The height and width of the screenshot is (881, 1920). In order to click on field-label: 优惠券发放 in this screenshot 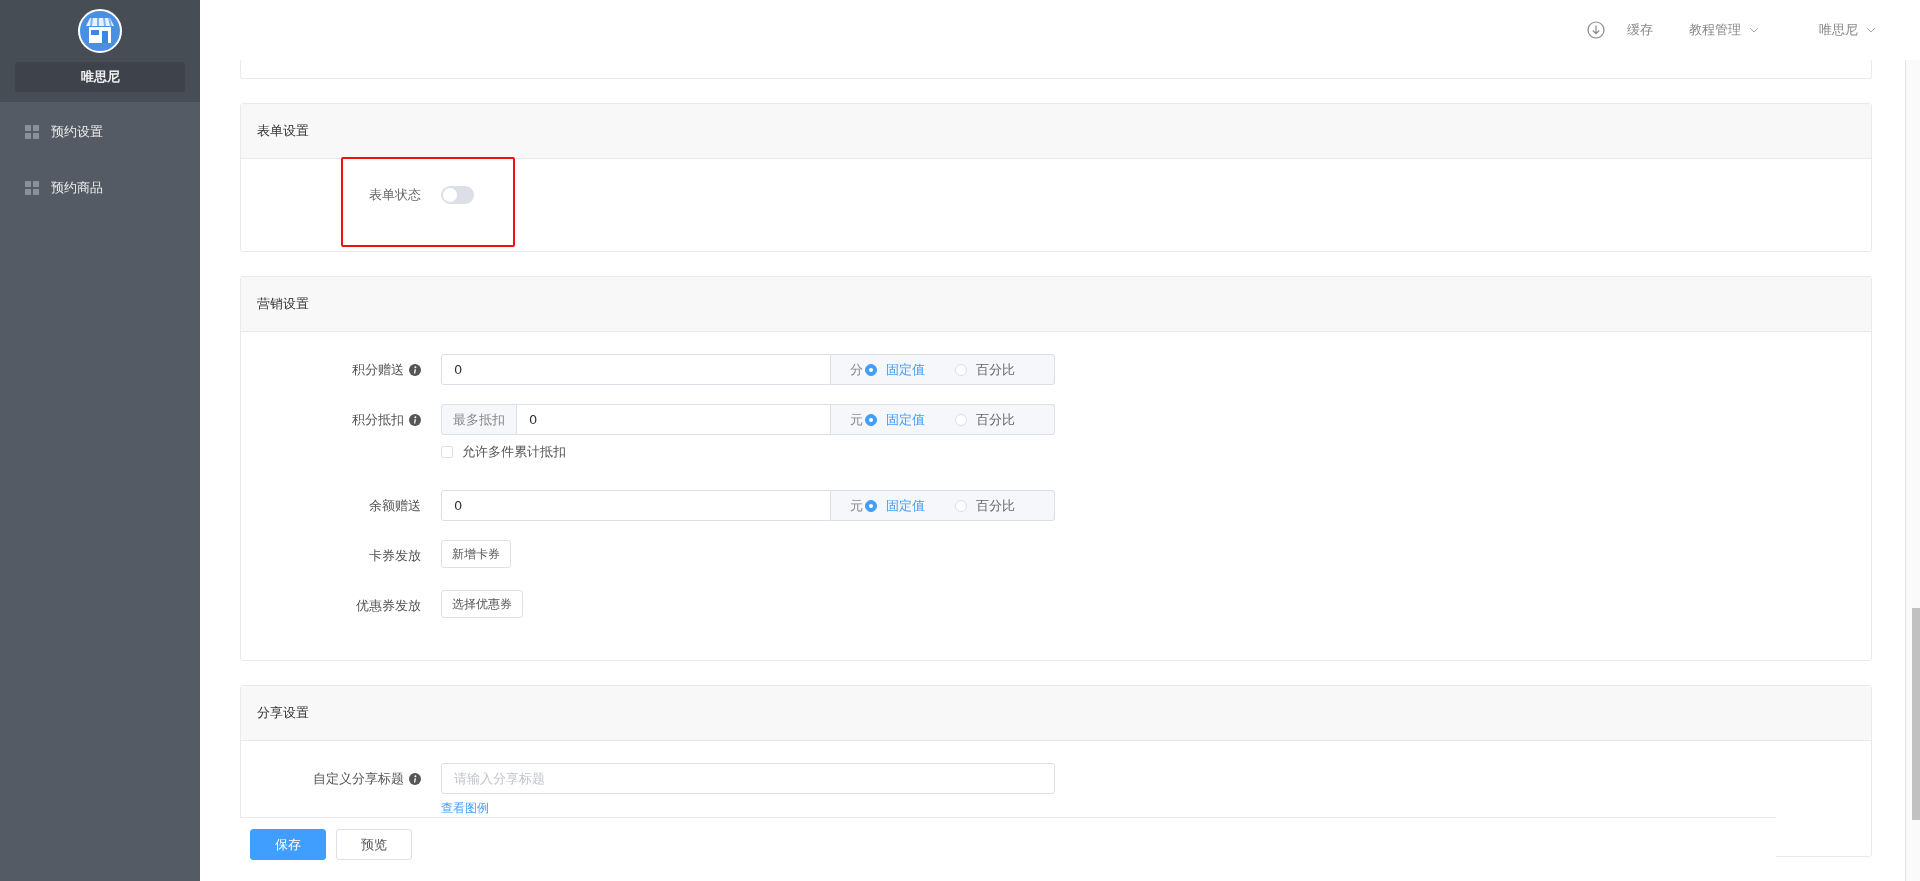, I will do `click(388, 605)`.